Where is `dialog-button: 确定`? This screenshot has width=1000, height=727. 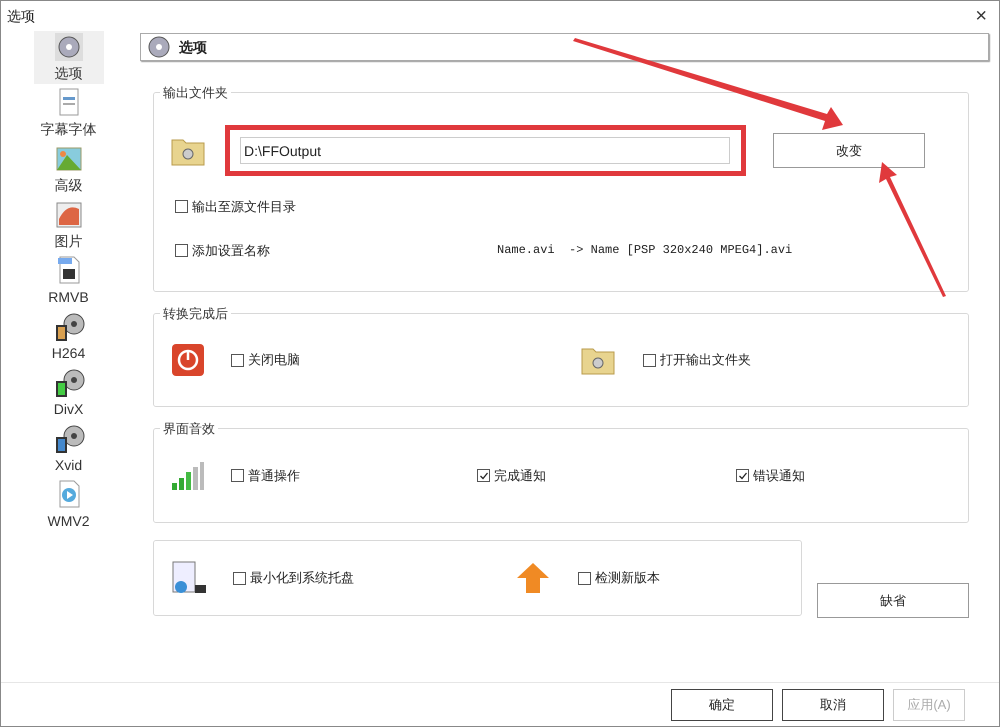 dialog-button: 确定 is located at coordinates (722, 704).